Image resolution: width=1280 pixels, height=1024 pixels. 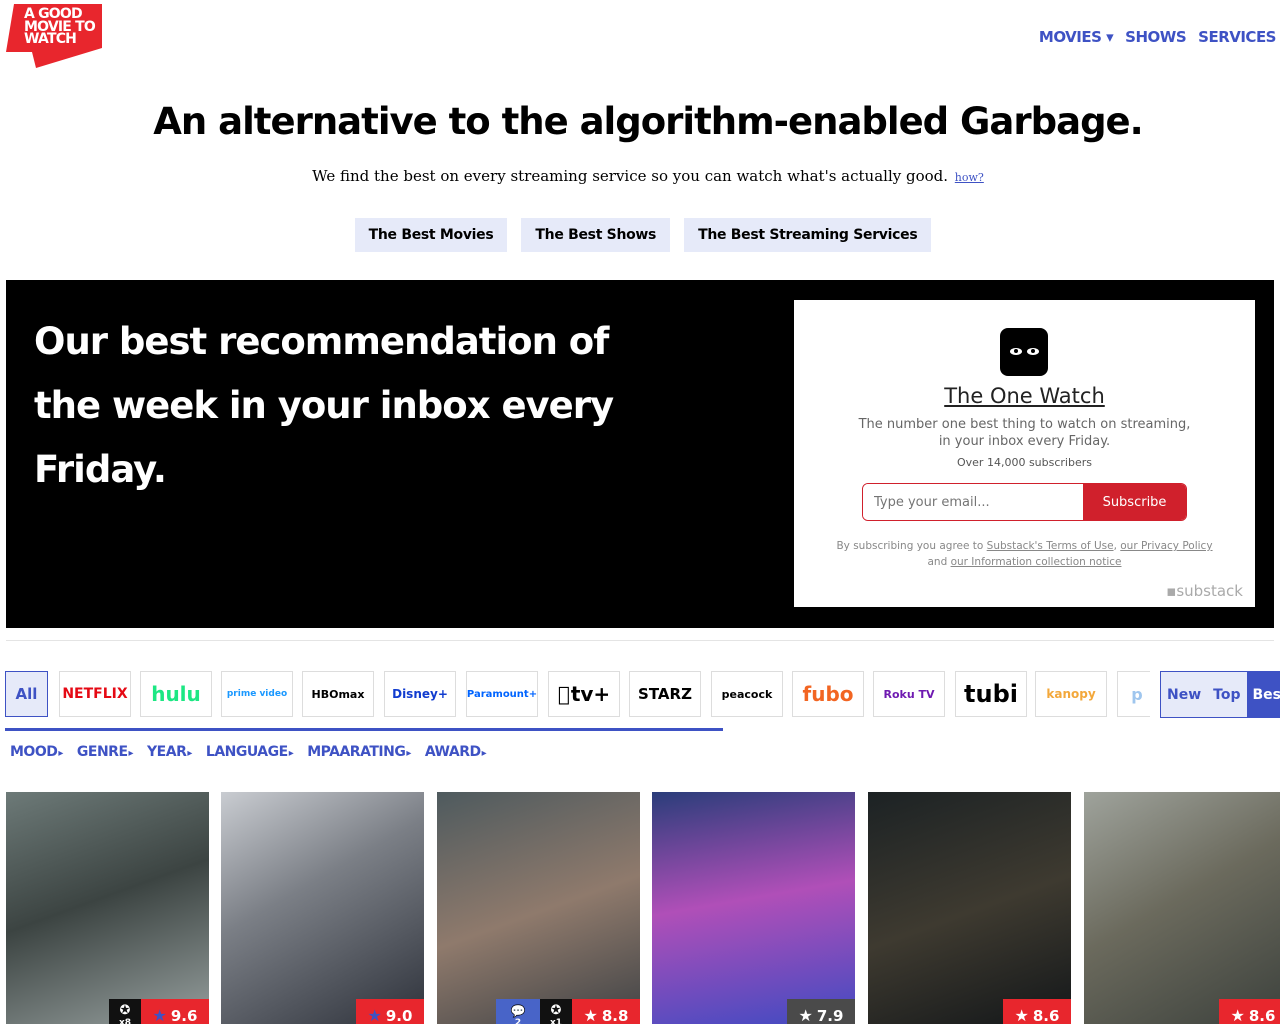 I want to click on substack-brand-text: substack, so click(x=1209, y=591).